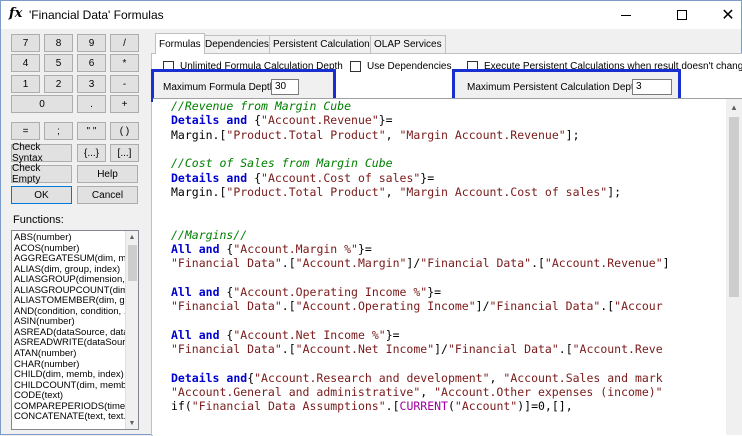 The width and height of the screenshot is (742, 436). I want to click on use-dependencies-checkbox: Use Dependencies, so click(401, 66).